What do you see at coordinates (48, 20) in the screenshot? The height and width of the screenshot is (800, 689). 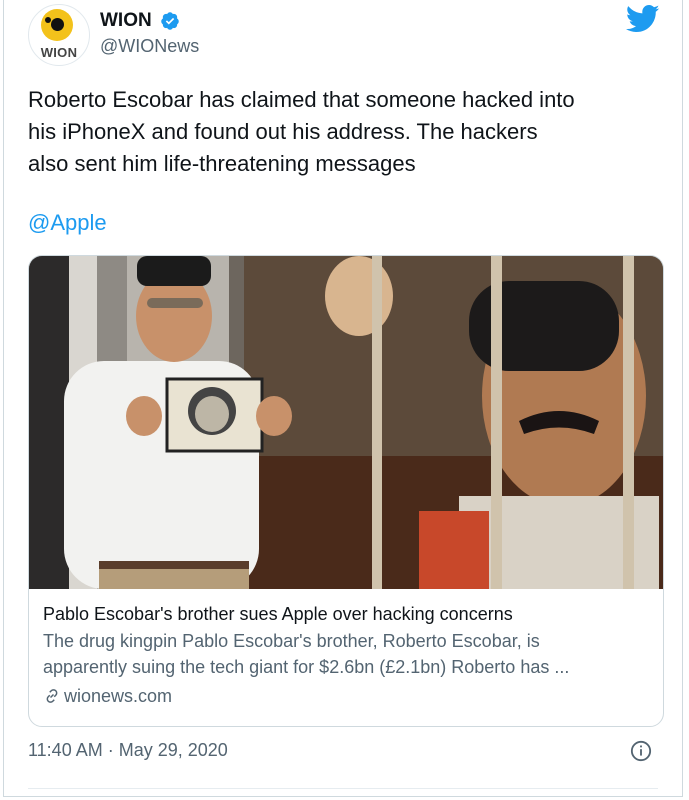 I see `avatar-logo-dot` at bounding box center [48, 20].